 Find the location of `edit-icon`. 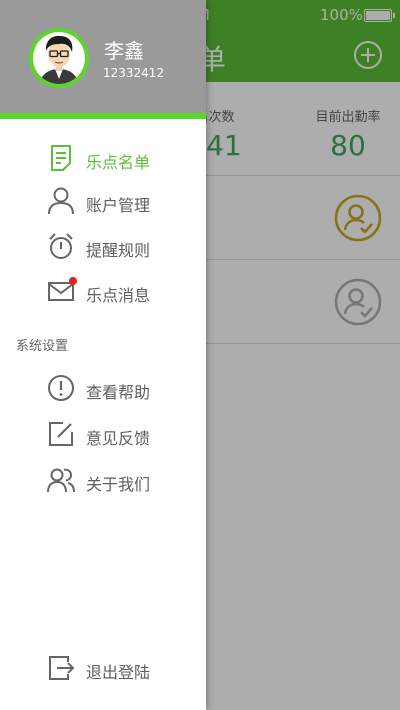

edit-icon is located at coordinates (61, 434).